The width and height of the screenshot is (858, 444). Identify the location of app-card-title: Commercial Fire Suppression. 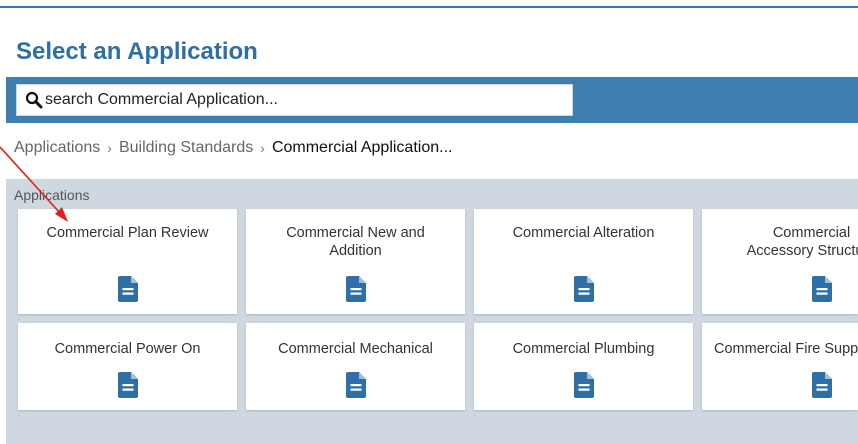
(786, 349).